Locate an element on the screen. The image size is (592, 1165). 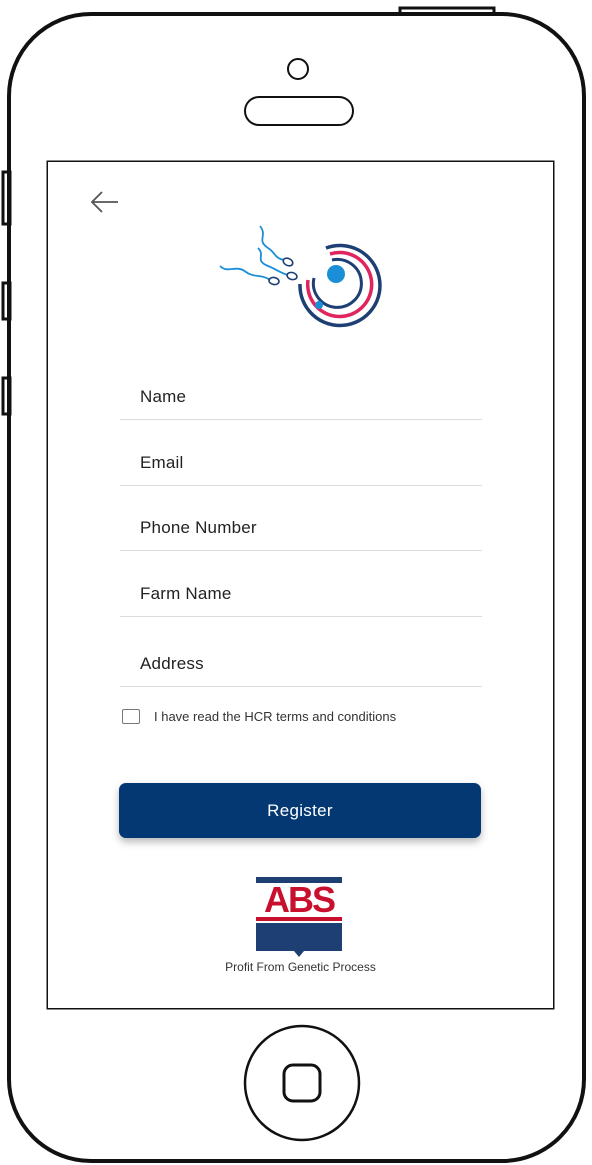
phone-number-field-label: Phone Number is located at coordinates (198, 527).